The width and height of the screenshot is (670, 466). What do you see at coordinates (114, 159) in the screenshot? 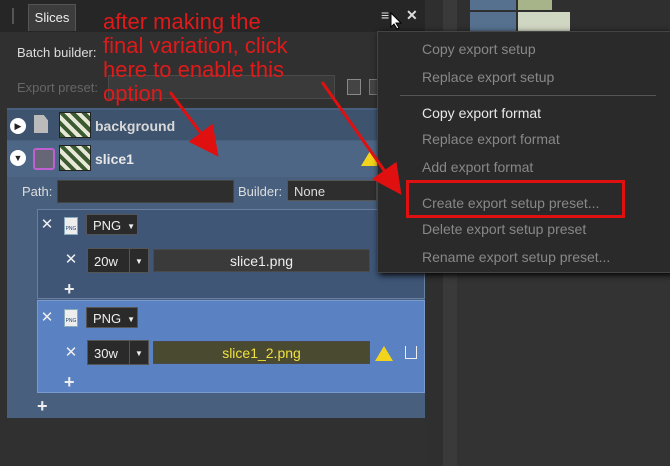
I see `slice-name: slice1` at bounding box center [114, 159].